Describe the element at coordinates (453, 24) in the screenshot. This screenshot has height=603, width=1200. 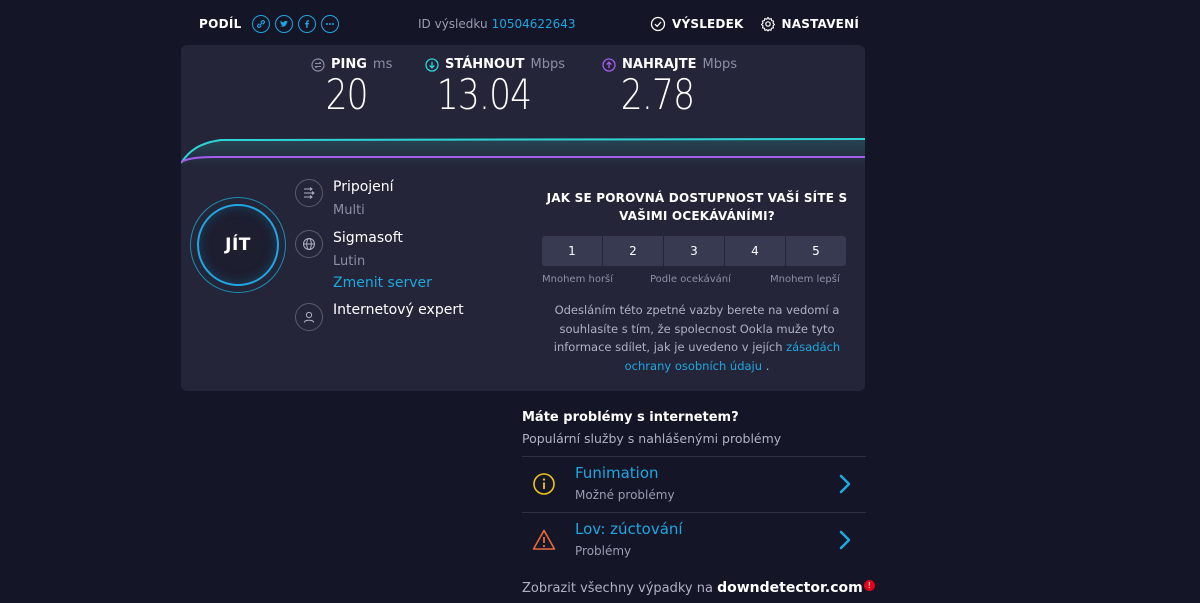
I see `result-id-label: ID výsledku` at that location.